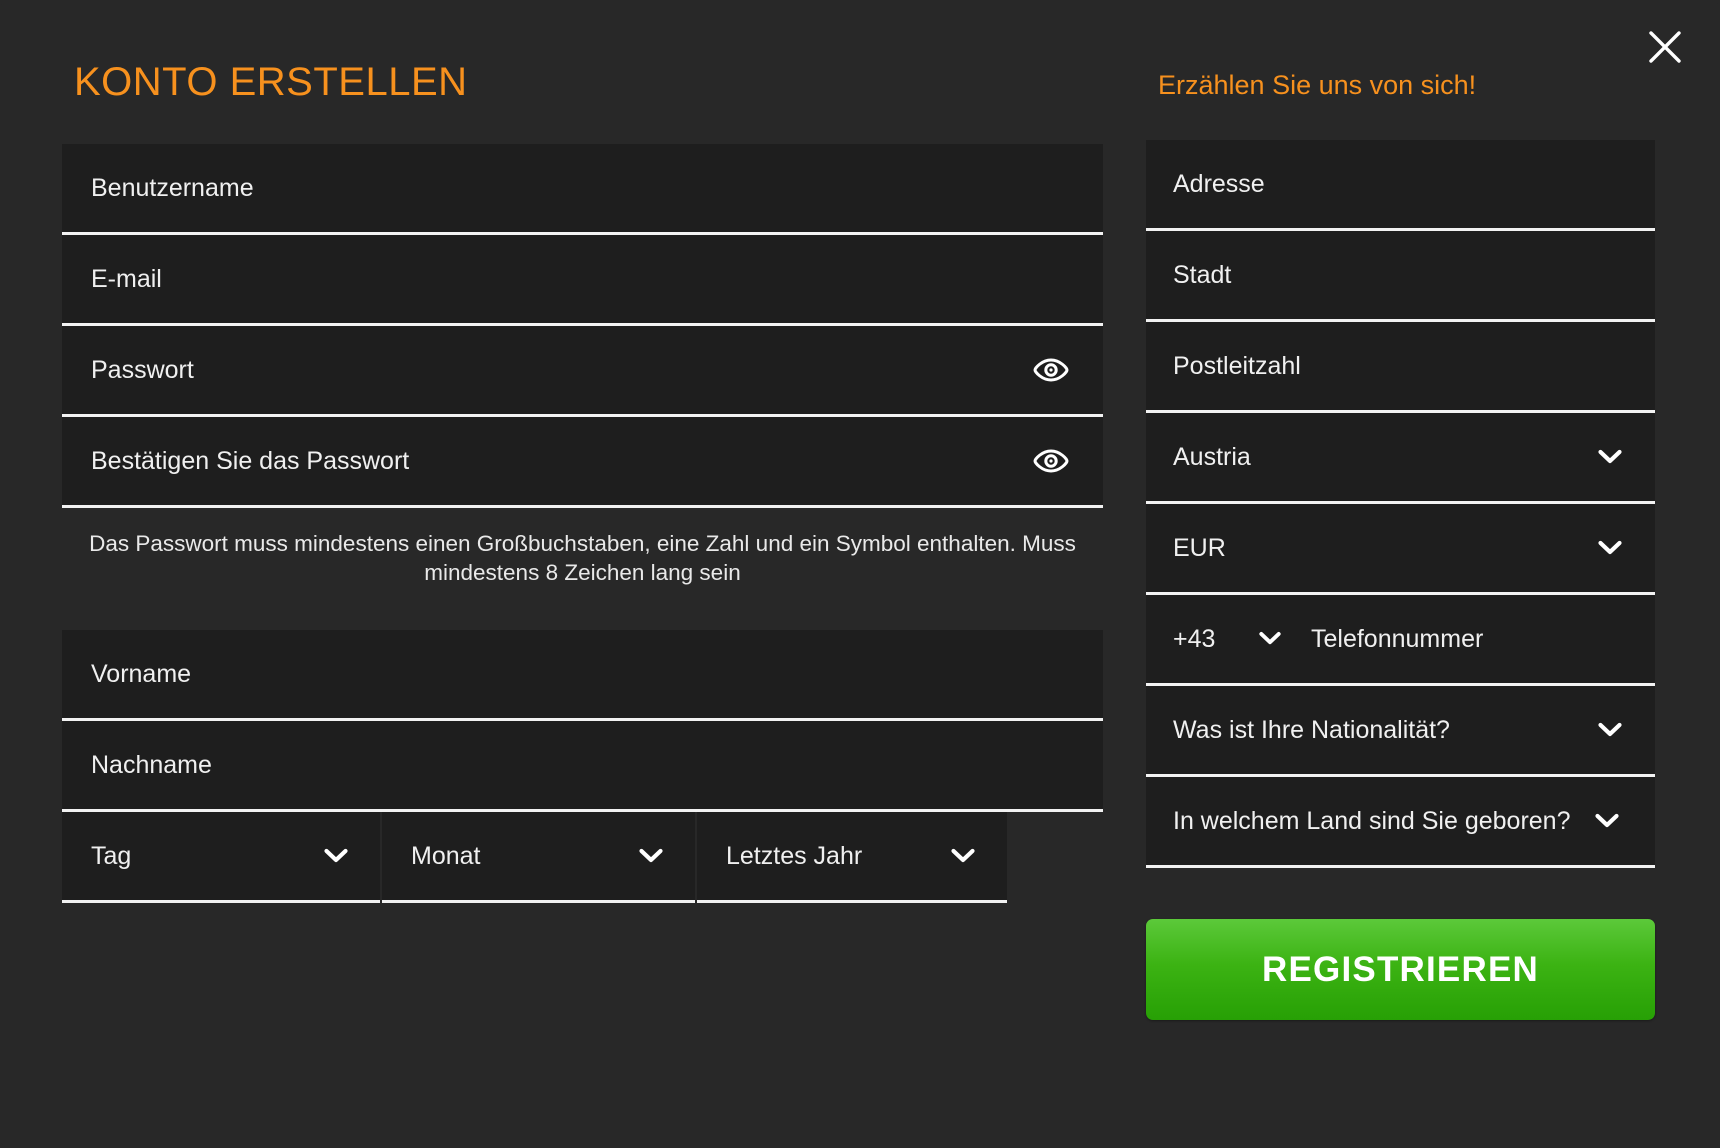 This screenshot has height=1148, width=1720. What do you see at coordinates (221, 858) in the screenshot?
I see `birth-day-select: Tag` at bounding box center [221, 858].